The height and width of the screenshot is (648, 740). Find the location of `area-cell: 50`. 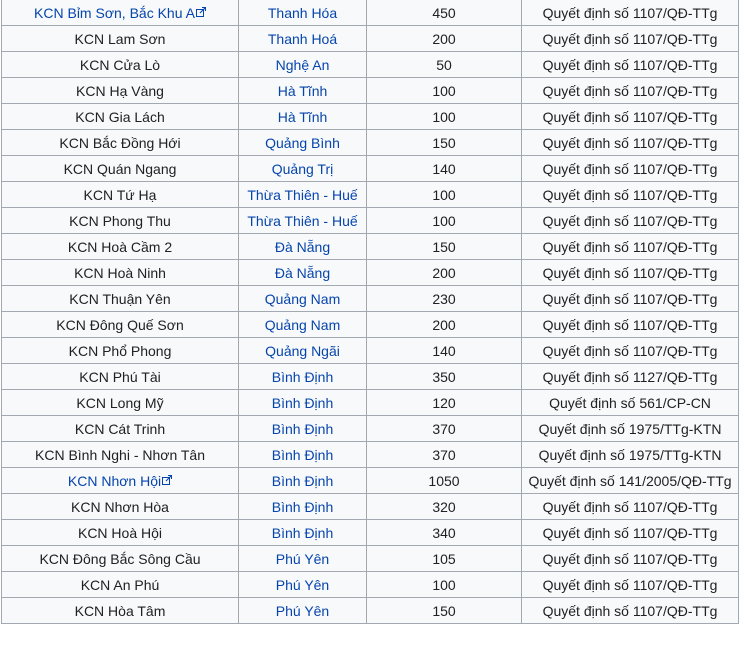

area-cell: 50 is located at coordinates (444, 64).